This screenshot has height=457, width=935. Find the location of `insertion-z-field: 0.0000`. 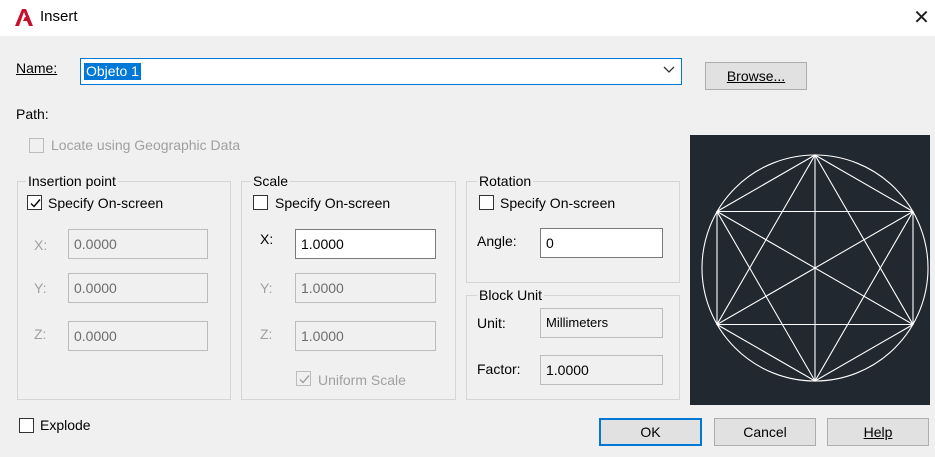

insertion-z-field: 0.0000 is located at coordinates (138, 336).